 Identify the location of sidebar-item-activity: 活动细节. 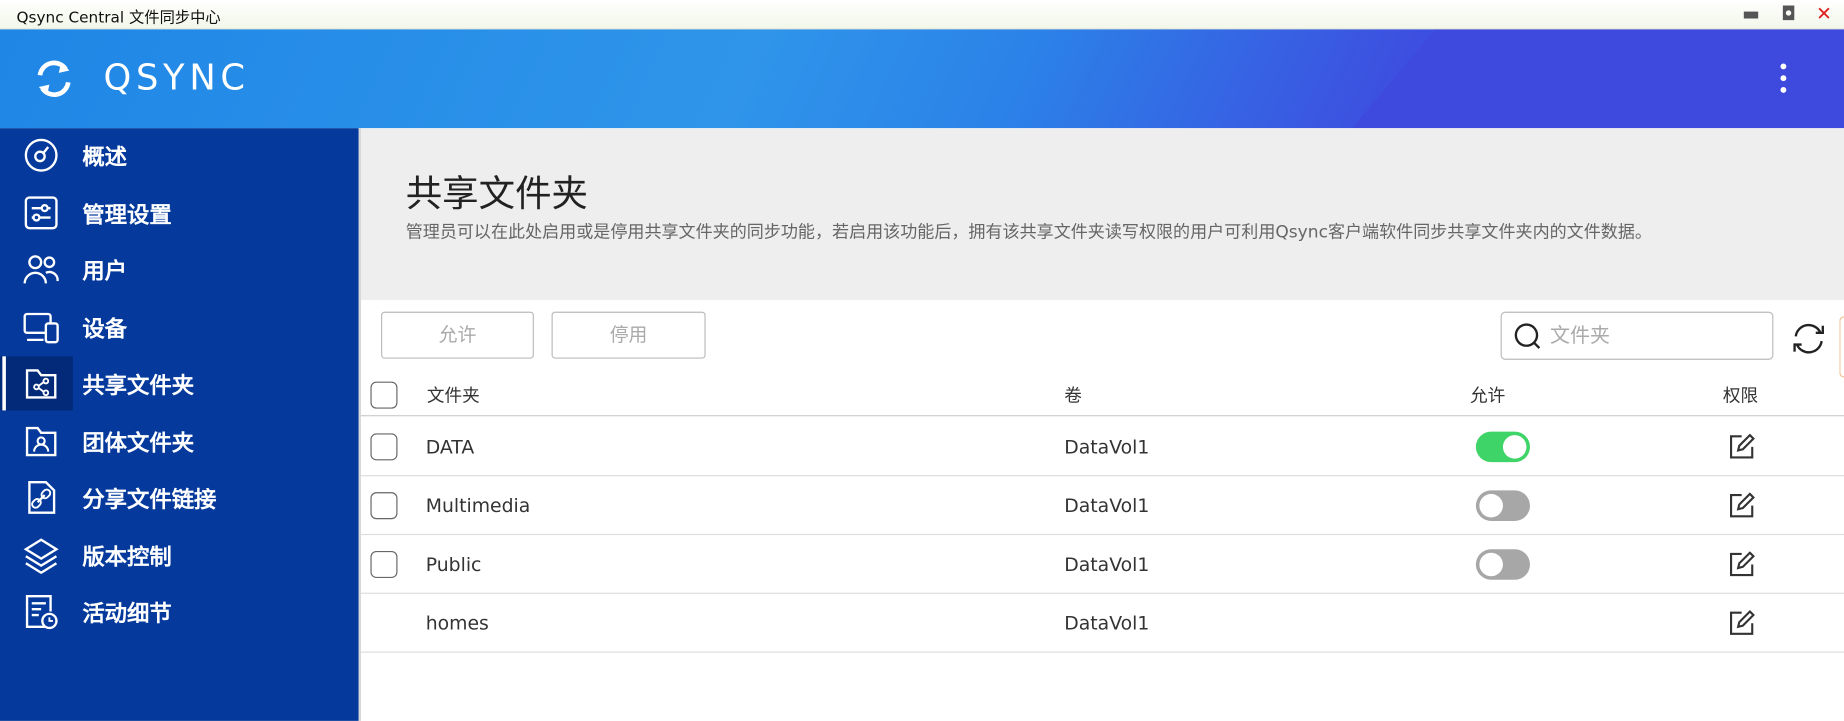
(179, 611).